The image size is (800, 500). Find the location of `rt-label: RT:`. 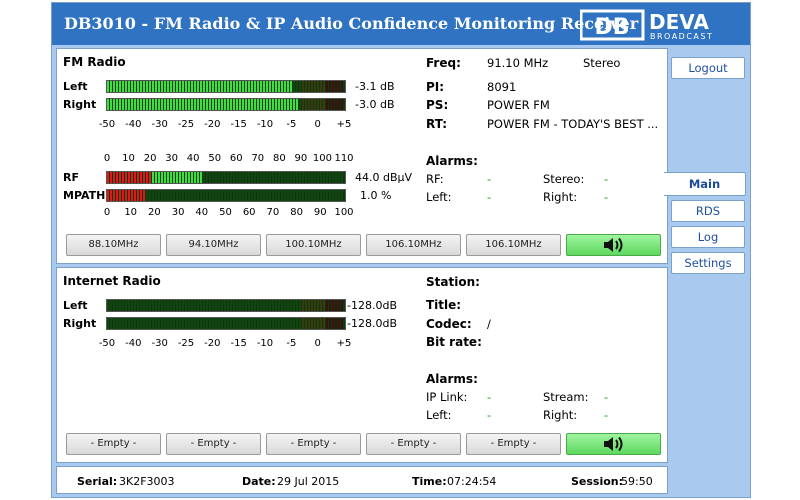

rt-label: RT: is located at coordinates (437, 124).